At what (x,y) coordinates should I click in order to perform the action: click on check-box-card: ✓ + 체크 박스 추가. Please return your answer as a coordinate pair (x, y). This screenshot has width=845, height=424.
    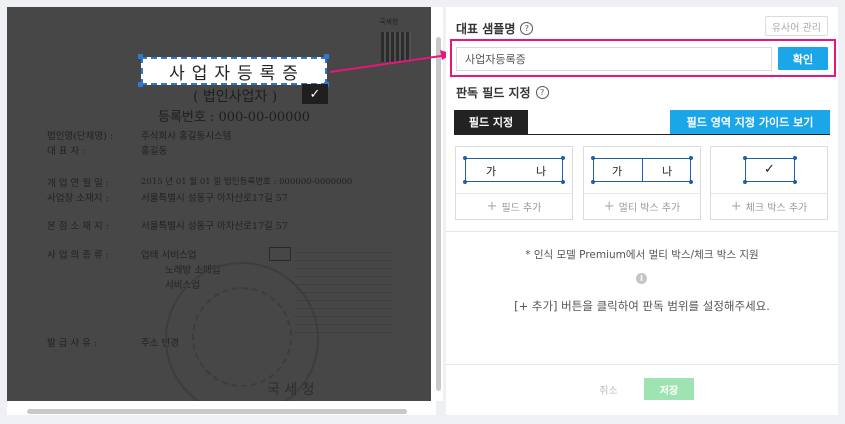
    Looking at the image, I should click on (769, 183).